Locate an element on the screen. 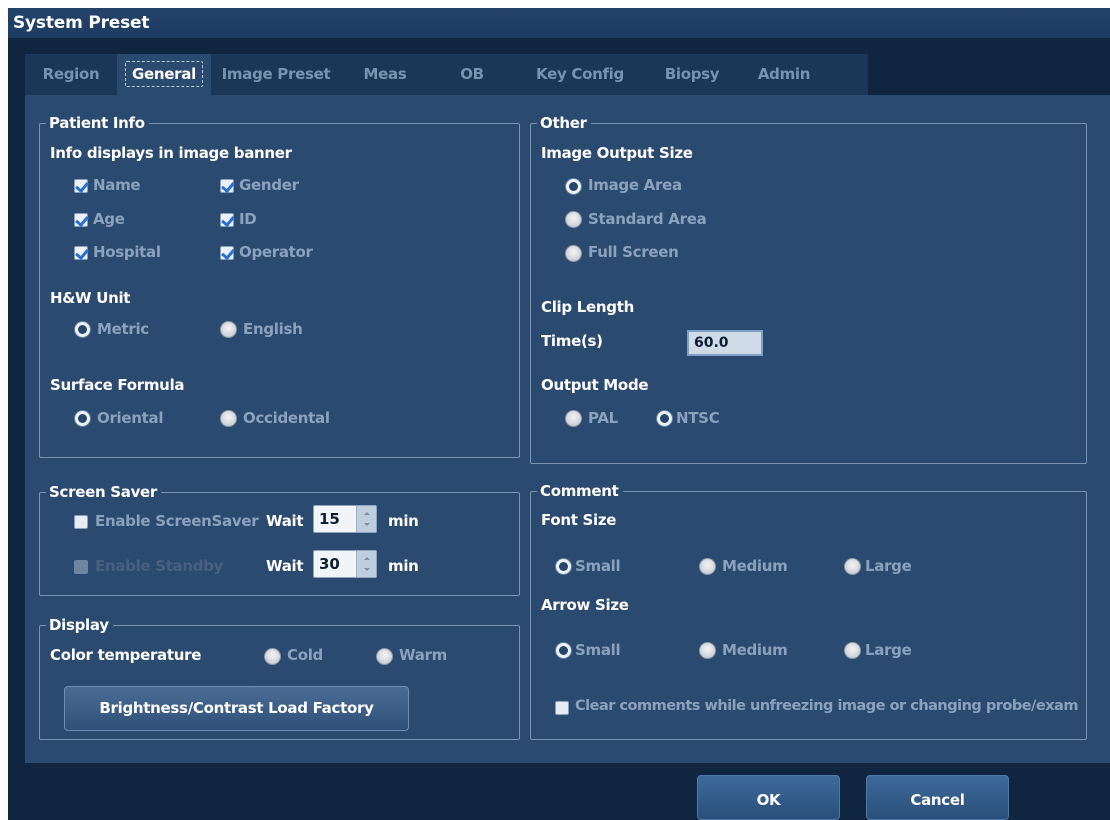 The image size is (1110, 820). wait-screensaver-spinbox: 15 is located at coordinates (345, 519).